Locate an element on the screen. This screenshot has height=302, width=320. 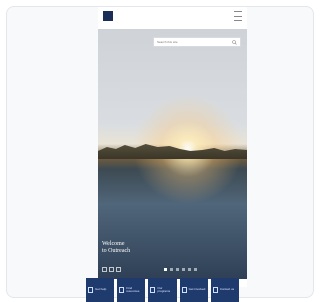
hamburger-menu-icon is located at coordinates (238, 16).